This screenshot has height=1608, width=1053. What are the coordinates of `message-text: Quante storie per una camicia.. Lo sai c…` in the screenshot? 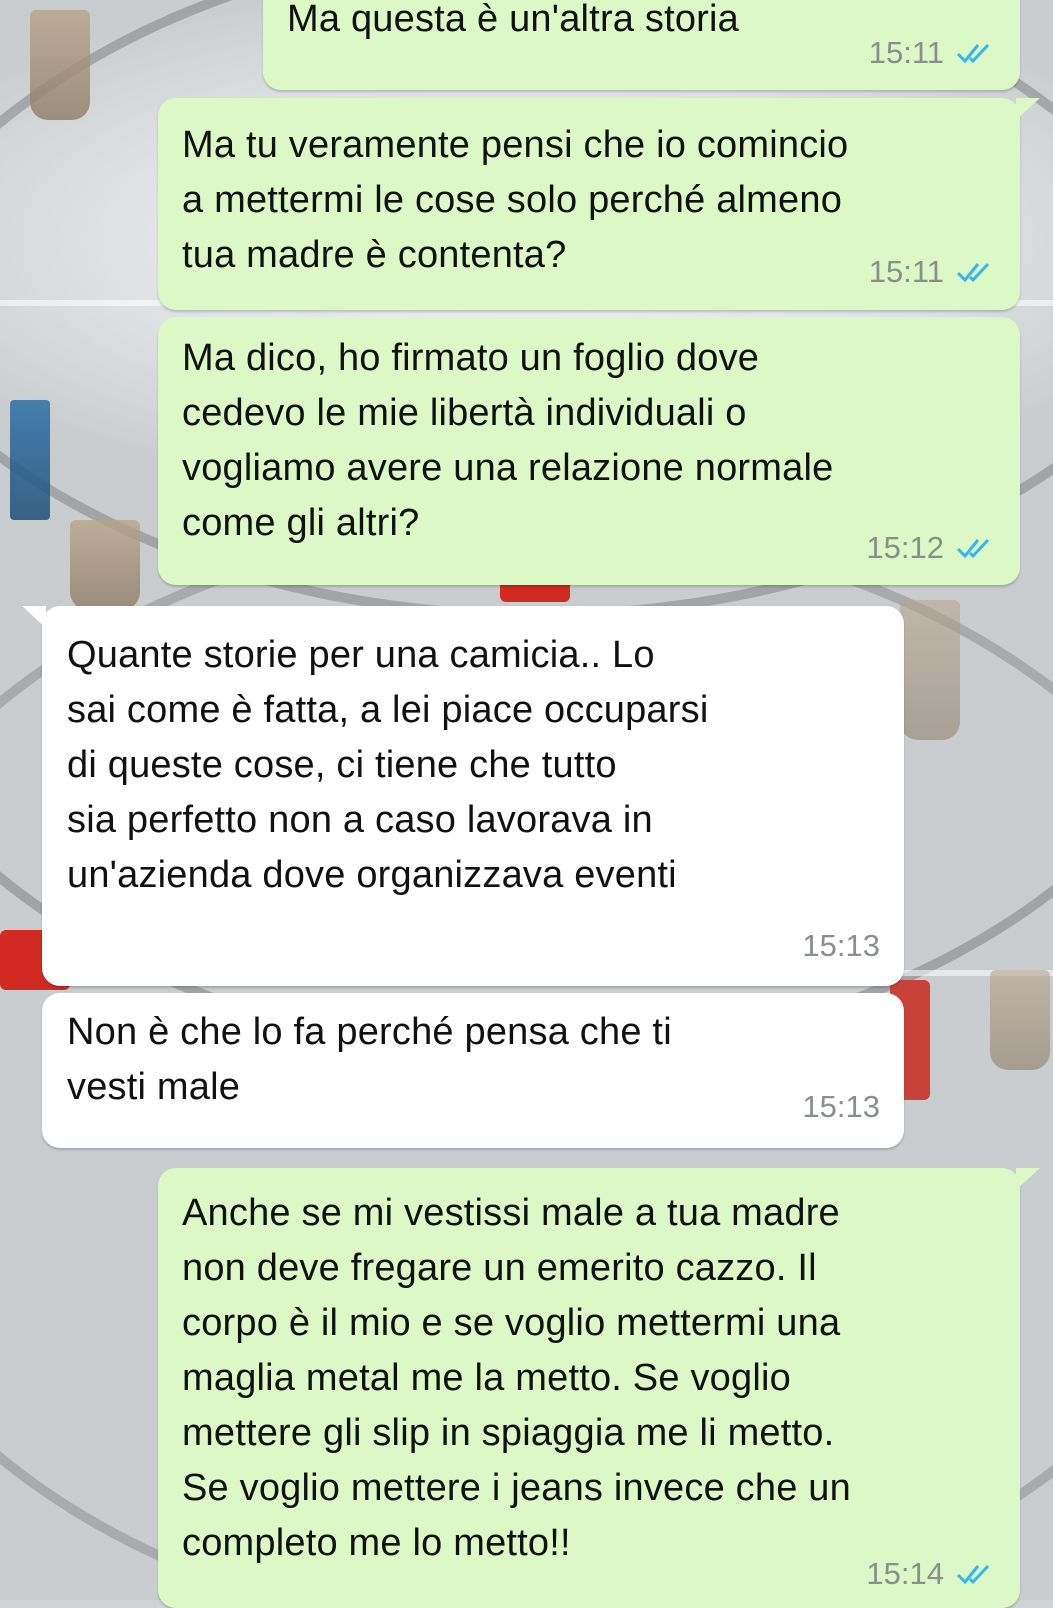 It's located at (388, 765).